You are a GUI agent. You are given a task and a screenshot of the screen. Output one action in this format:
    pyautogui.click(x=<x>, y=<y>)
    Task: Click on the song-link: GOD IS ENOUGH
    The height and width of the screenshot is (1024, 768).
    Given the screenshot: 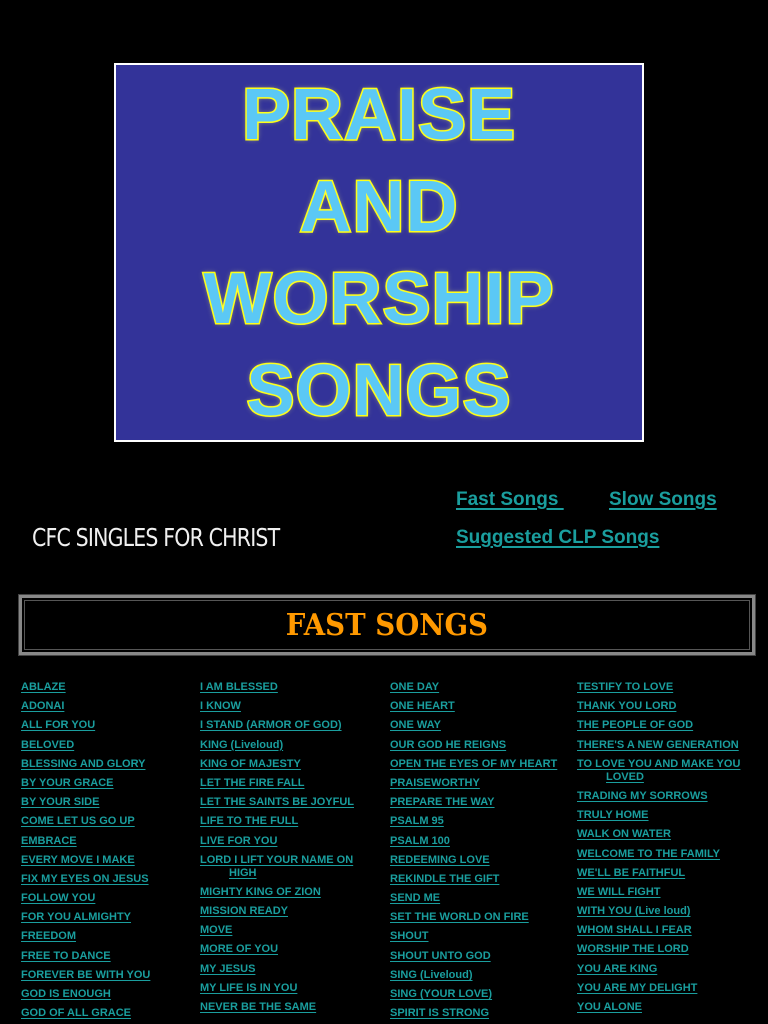 What is the action you would take?
    pyautogui.click(x=85, y=994)
    